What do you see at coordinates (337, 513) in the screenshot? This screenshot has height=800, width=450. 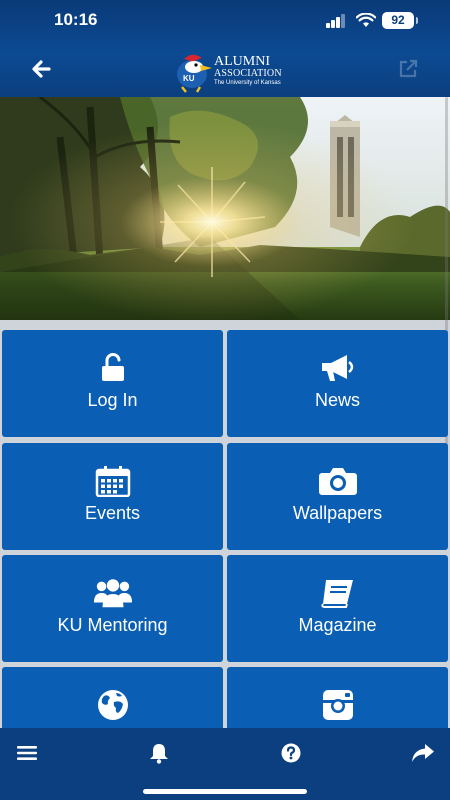 I see `wallpapers-label: Wallpapers` at bounding box center [337, 513].